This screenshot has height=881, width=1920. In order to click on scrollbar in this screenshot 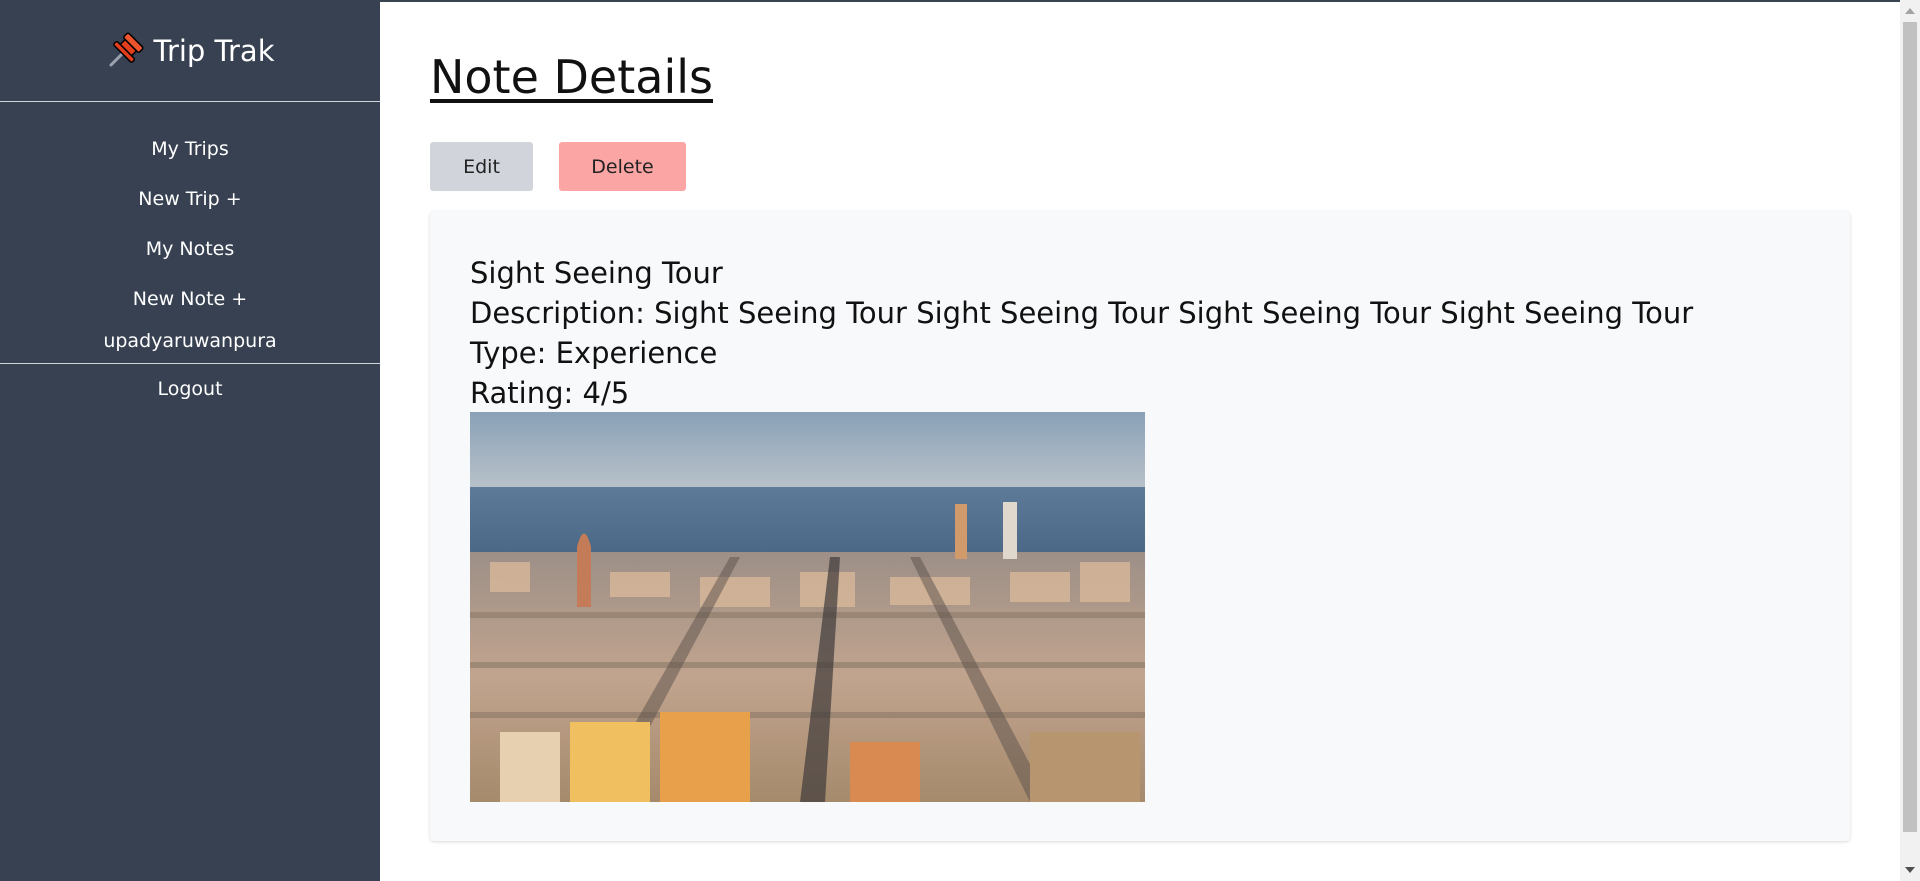, I will do `click(1910, 440)`.